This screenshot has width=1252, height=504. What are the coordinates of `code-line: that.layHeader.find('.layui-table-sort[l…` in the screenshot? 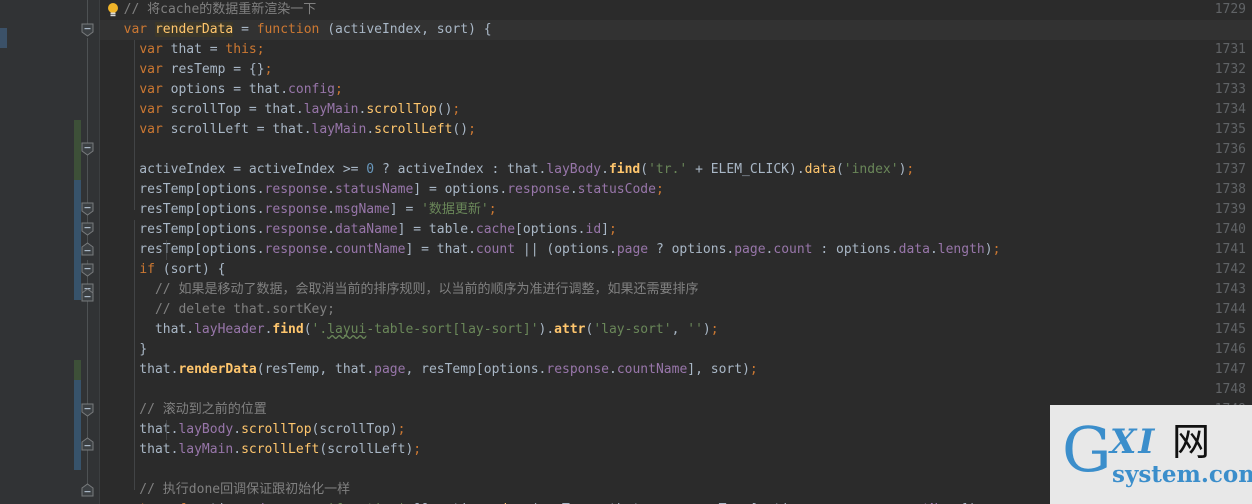 It's located at (676, 330).